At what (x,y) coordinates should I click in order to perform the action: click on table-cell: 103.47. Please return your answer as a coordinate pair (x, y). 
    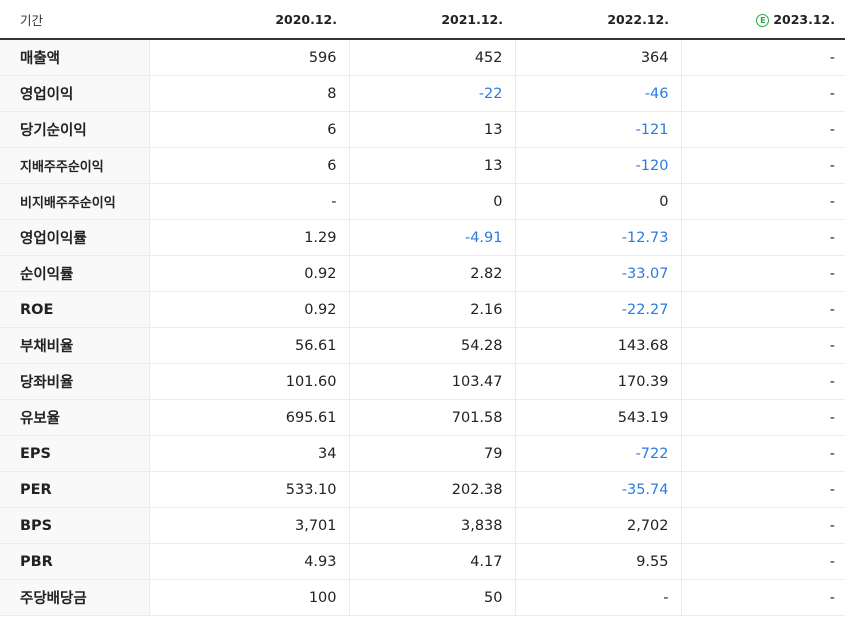
    Looking at the image, I should click on (432, 381).